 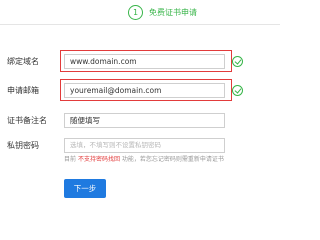 I want to click on domain-input: www.domain.com, so click(x=144, y=61).